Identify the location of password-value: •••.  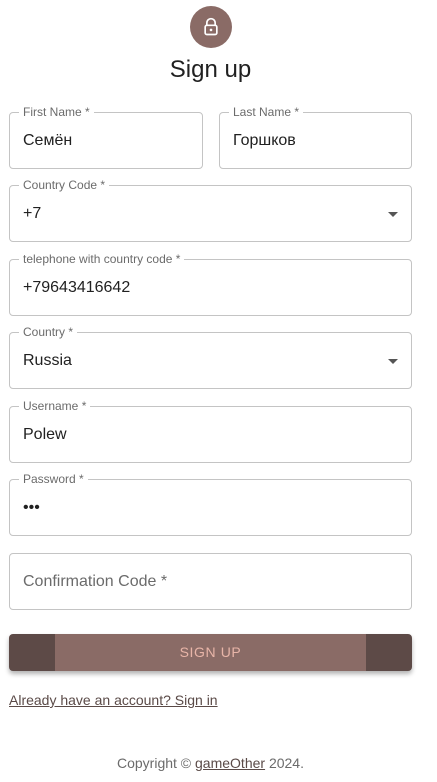
(31, 507).